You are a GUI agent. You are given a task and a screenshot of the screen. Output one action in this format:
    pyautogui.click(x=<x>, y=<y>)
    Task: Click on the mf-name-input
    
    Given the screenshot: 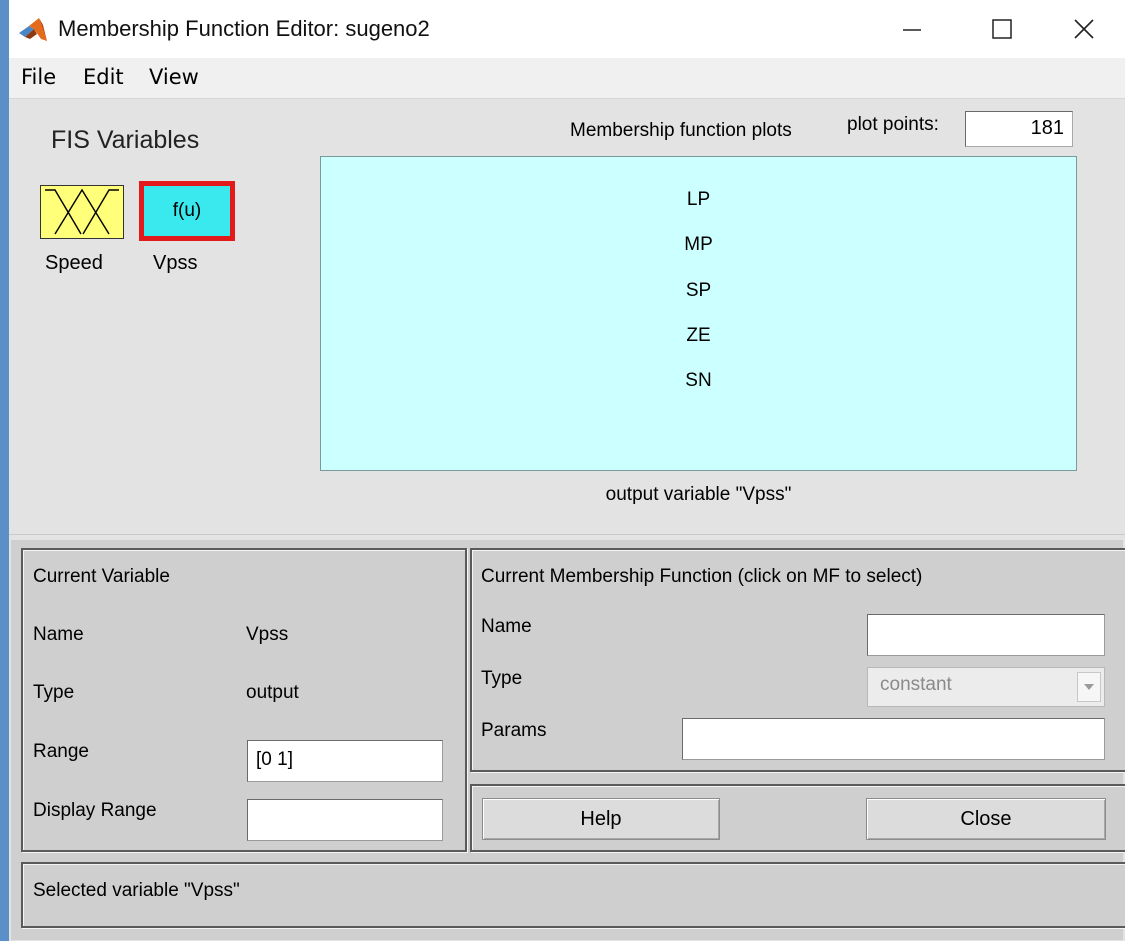 What is the action you would take?
    pyautogui.click(x=986, y=635)
    